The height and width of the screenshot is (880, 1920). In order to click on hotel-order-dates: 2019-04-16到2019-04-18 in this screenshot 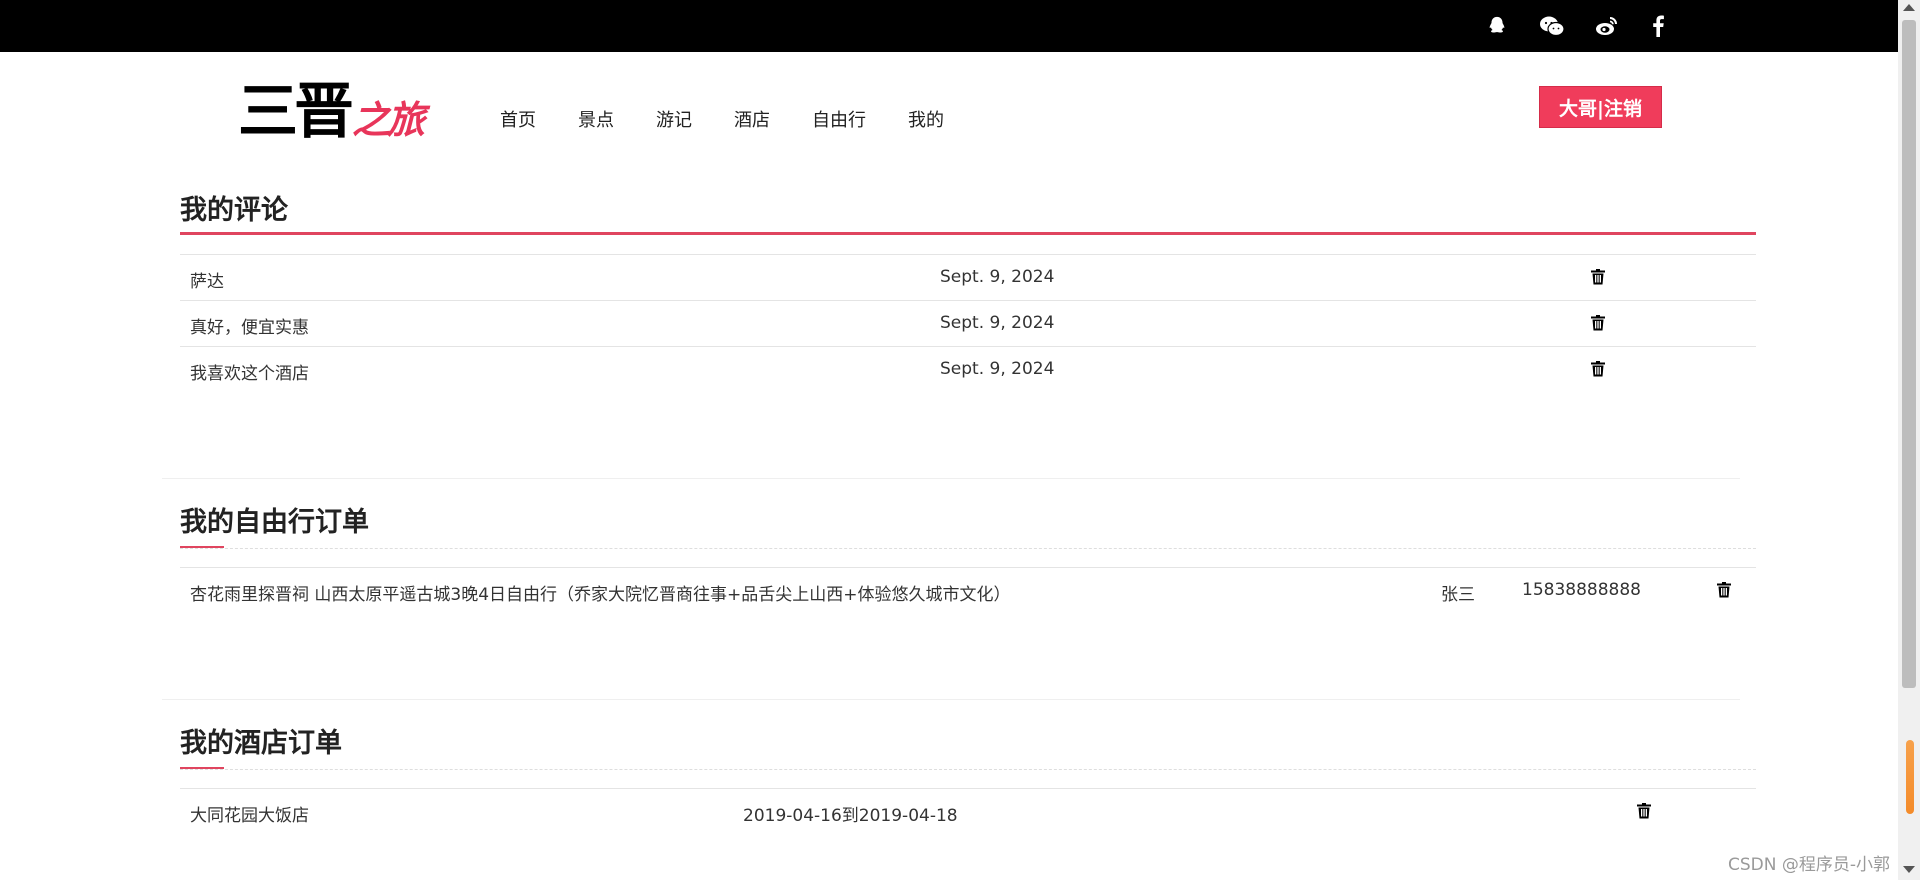, I will do `click(850, 816)`.